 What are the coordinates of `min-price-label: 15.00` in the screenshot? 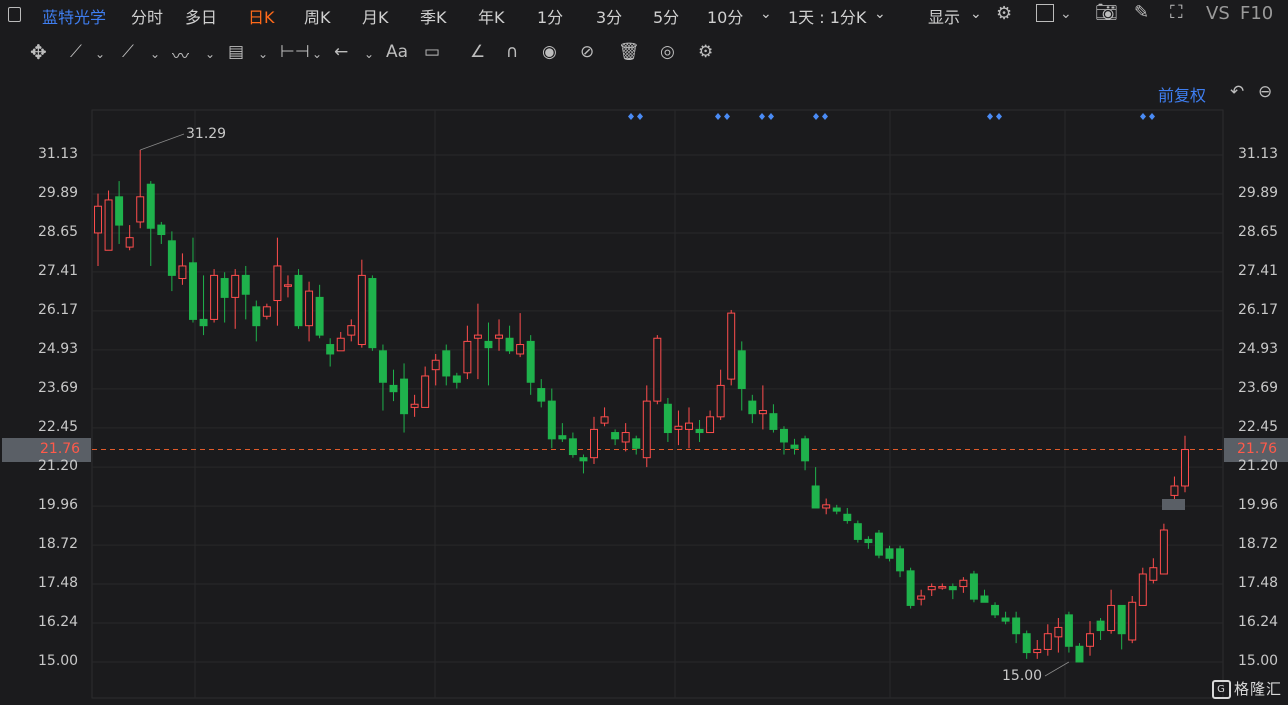 It's located at (1022, 676).